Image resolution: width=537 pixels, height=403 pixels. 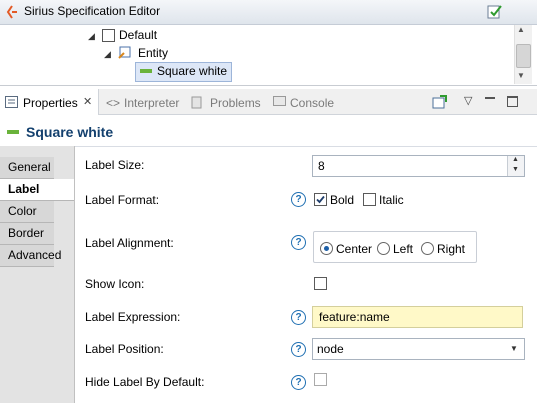 I want to click on scroll-down-icon: ▼, so click(x=521, y=75).